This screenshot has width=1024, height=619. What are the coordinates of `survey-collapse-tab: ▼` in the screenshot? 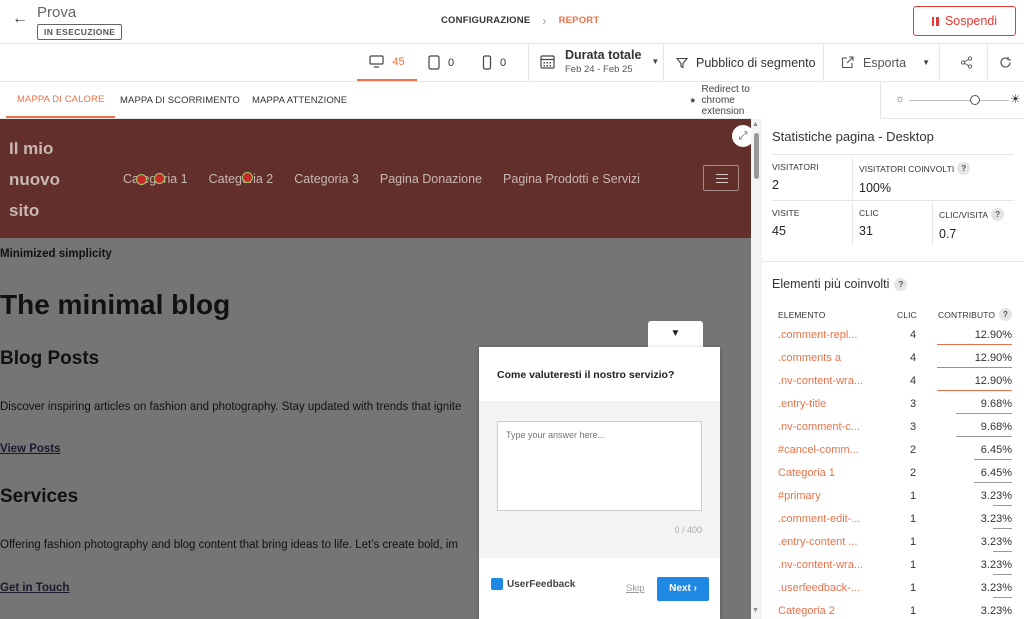 It's located at (675, 334).